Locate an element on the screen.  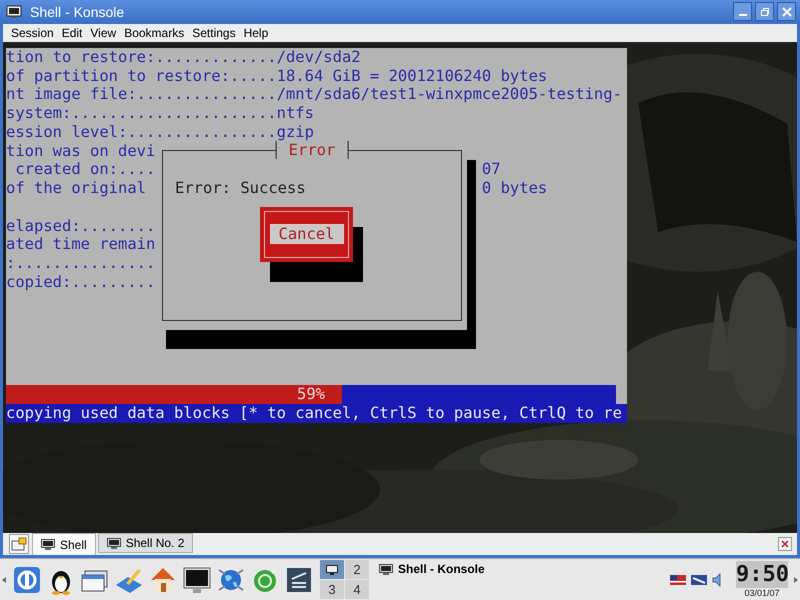
terminal-line: of the original is located at coordinates (76, 188).